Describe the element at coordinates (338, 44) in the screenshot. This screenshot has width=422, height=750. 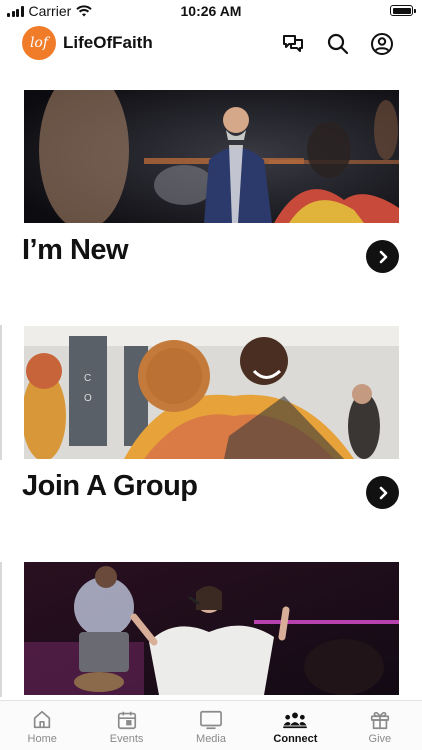
I see `search-icon` at that location.